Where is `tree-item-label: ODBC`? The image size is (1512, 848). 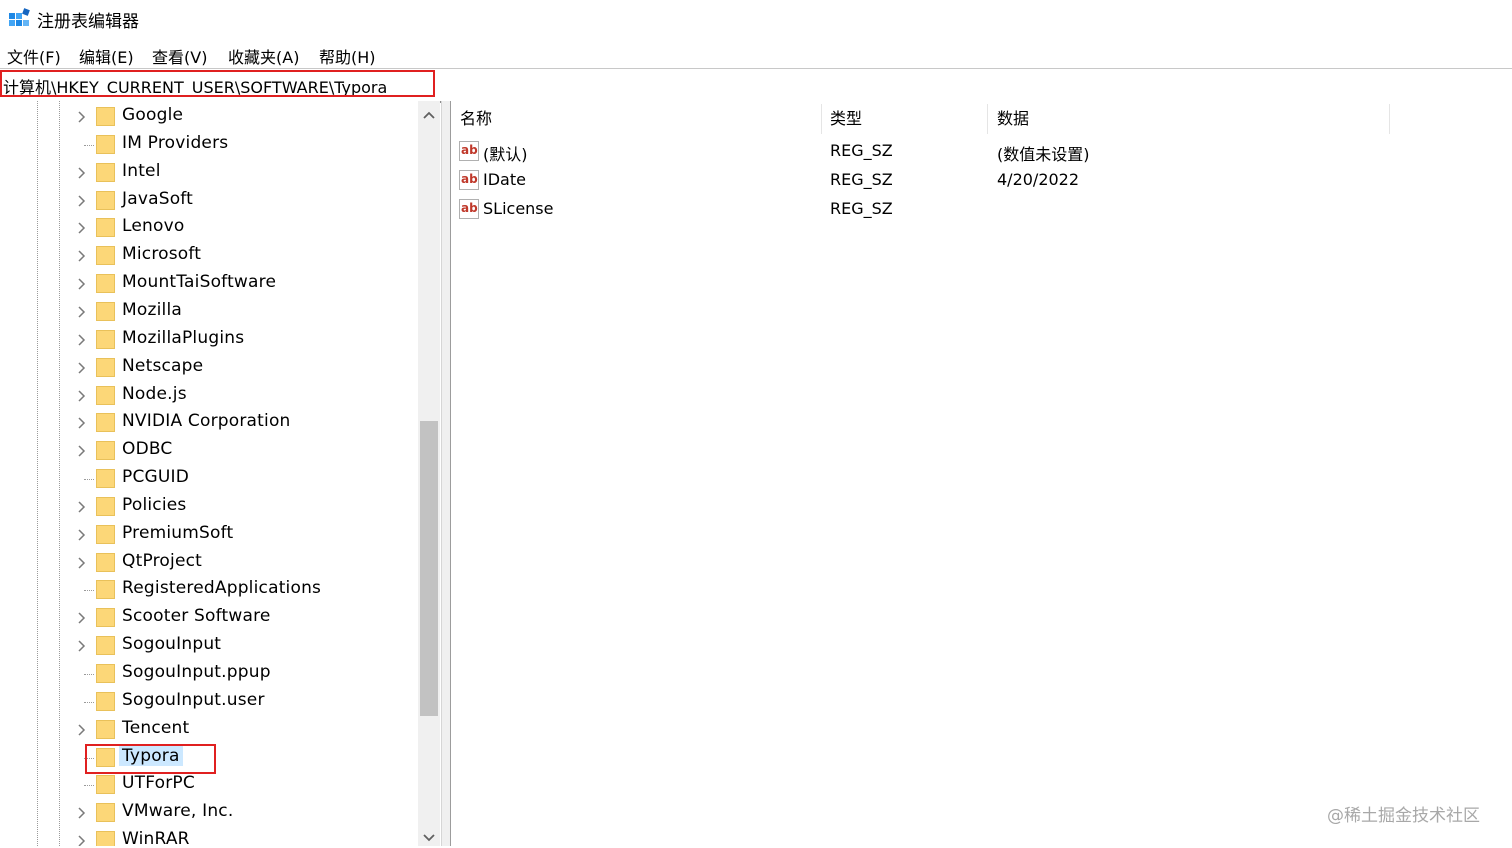
tree-item-label: ODBC is located at coordinates (147, 449).